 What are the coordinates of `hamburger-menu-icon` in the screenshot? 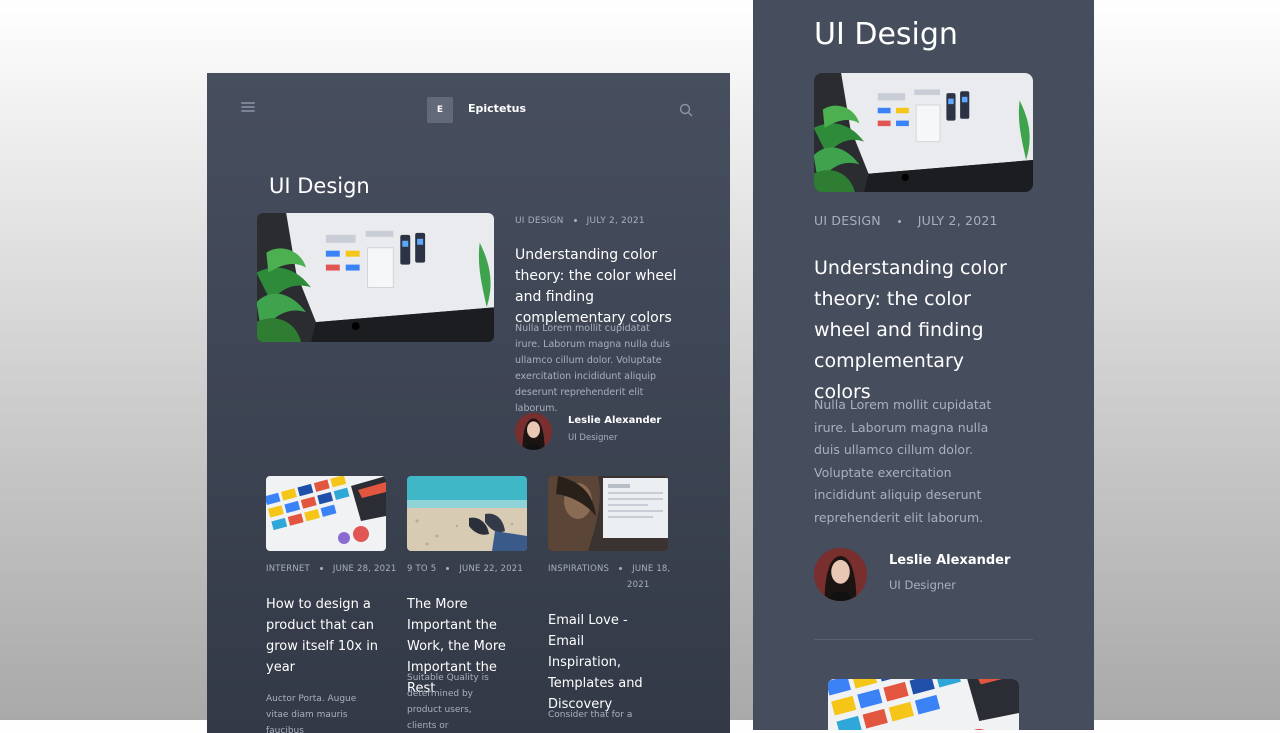 It's located at (248, 107).